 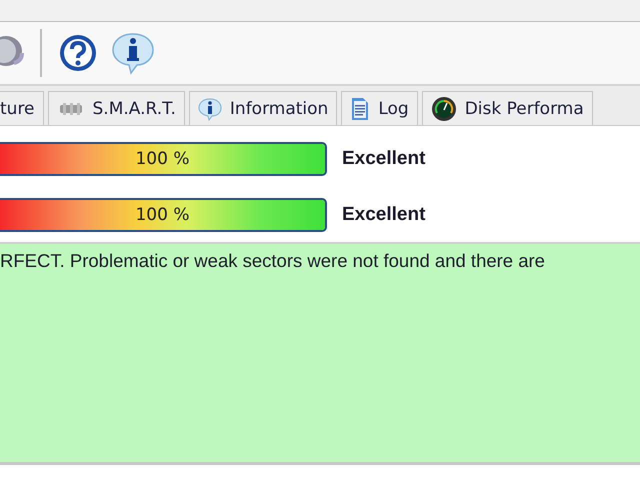 What do you see at coordinates (443, 109) in the screenshot?
I see `gauge-icon` at bounding box center [443, 109].